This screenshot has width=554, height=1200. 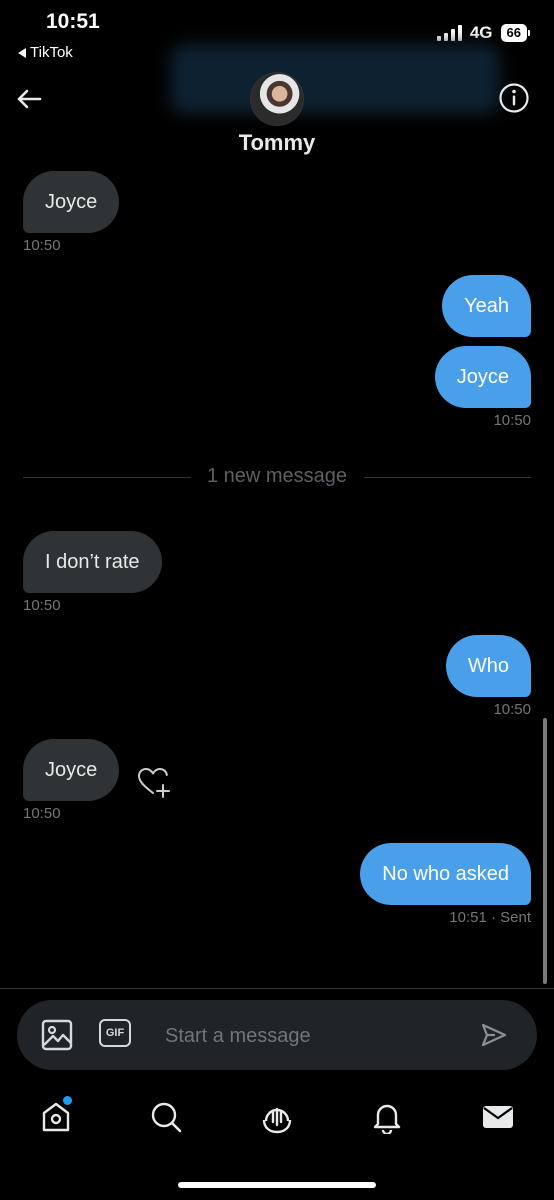 What do you see at coordinates (277, 99) in the screenshot?
I see `contact-avatar` at bounding box center [277, 99].